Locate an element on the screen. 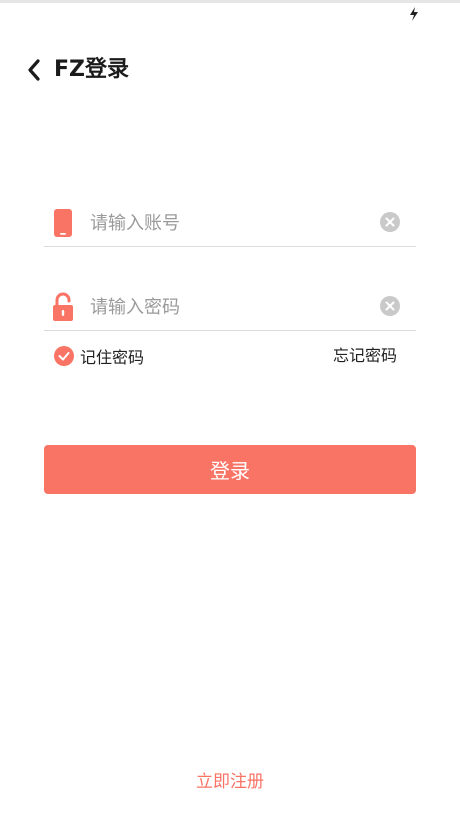  flash-icon is located at coordinates (414, 13).